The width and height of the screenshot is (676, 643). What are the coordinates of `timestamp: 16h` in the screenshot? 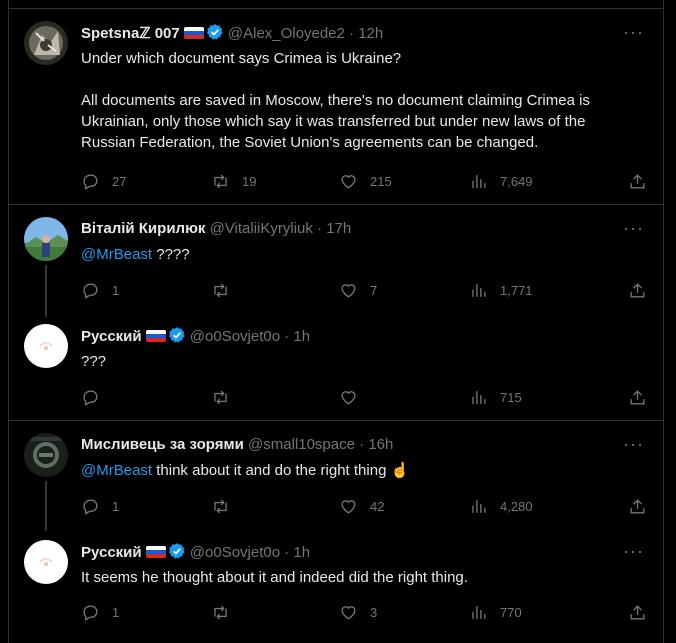 It's located at (380, 444).